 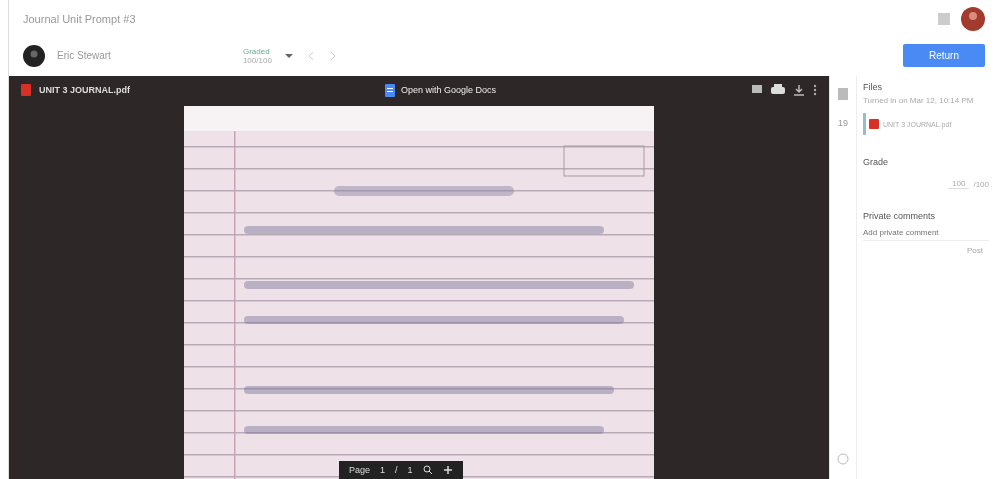 What do you see at coordinates (959, 184) in the screenshot?
I see `grade-field: 100` at bounding box center [959, 184].